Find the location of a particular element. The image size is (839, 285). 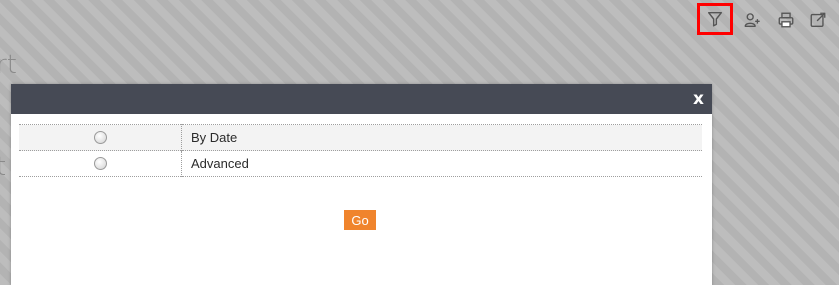

option-label: Advanced is located at coordinates (220, 163).